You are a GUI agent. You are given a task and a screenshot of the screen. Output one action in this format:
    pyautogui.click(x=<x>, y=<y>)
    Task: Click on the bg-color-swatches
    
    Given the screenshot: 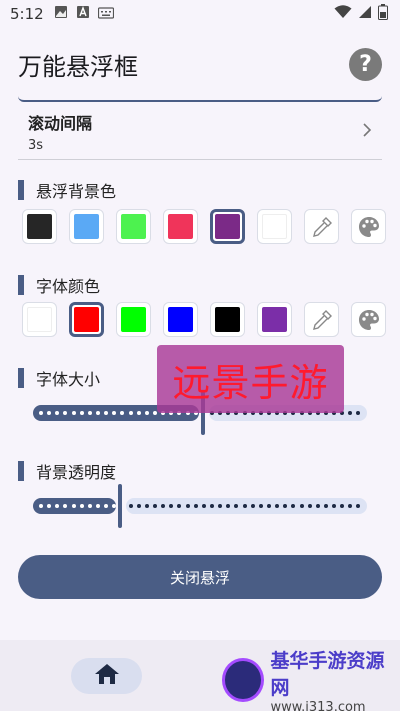 What is the action you would take?
    pyautogui.click(x=204, y=226)
    